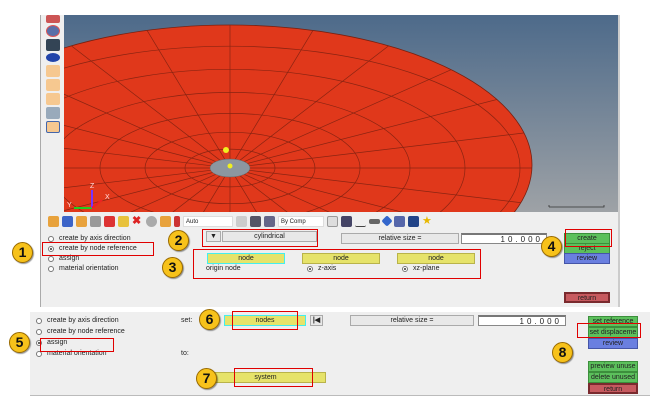 Image resolution: width=658 pixels, height=411 pixels. What do you see at coordinates (67, 221) in the screenshot?
I see `layers-icon` at bounding box center [67, 221].